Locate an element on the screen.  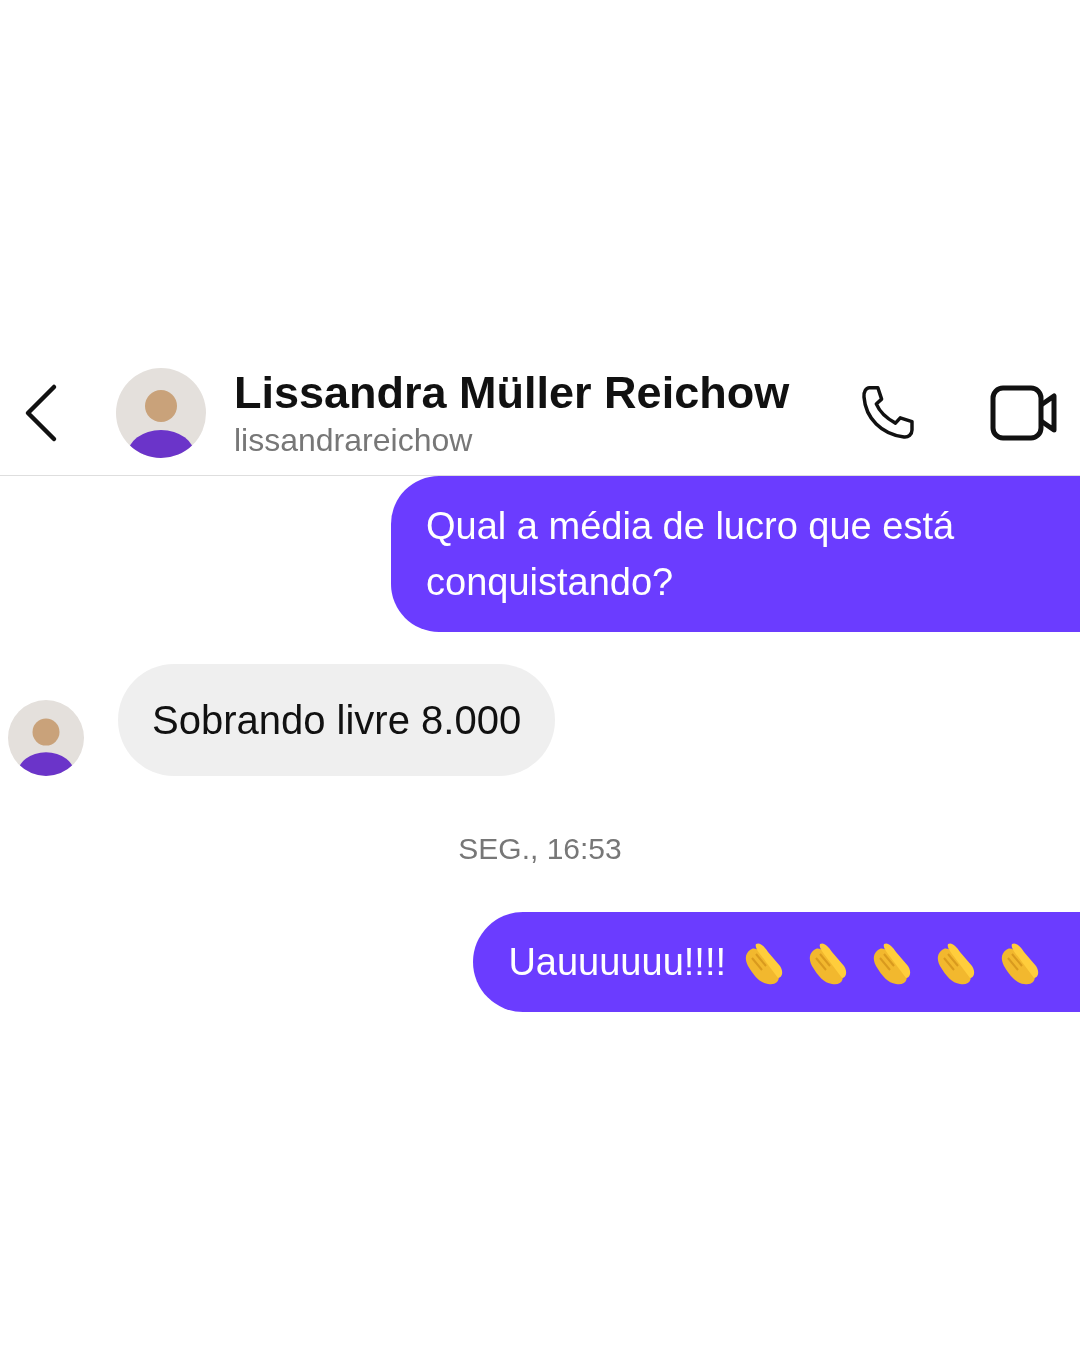
contact-name: Lissandra Müller Reichow is located at coordinates (512, 392).